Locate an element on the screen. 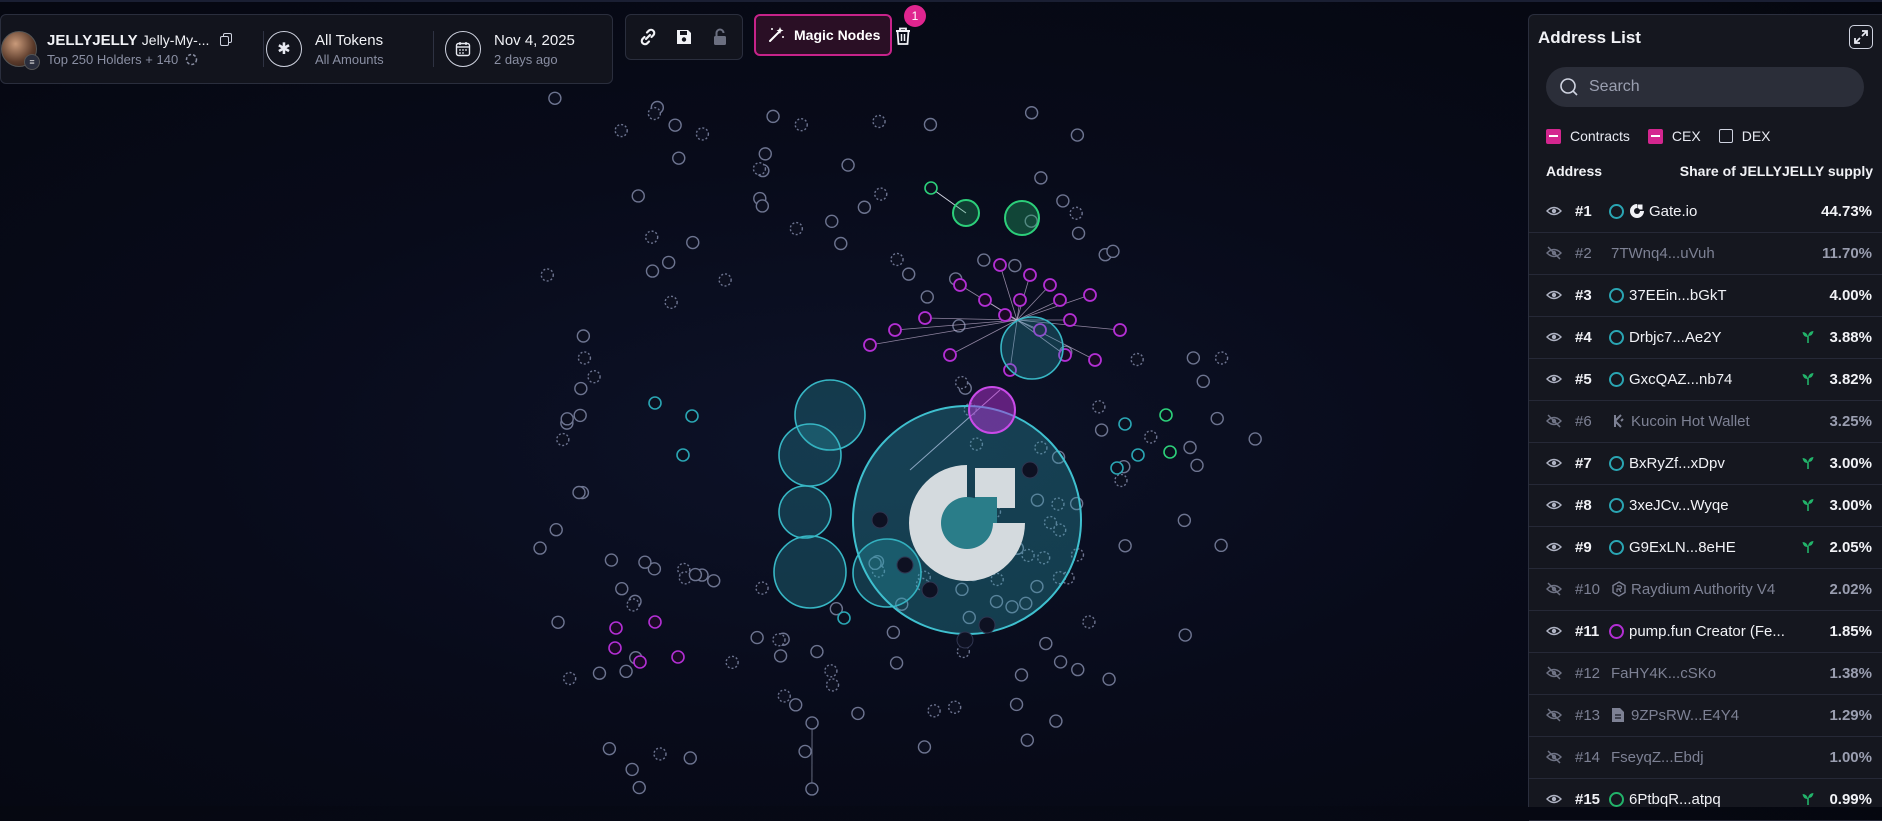 Image resolution: width=1882 pixels, height=821 pixels. address-row: #11pump.fun Creator (Fe...1.85% is located at coordinates (1705, 632).